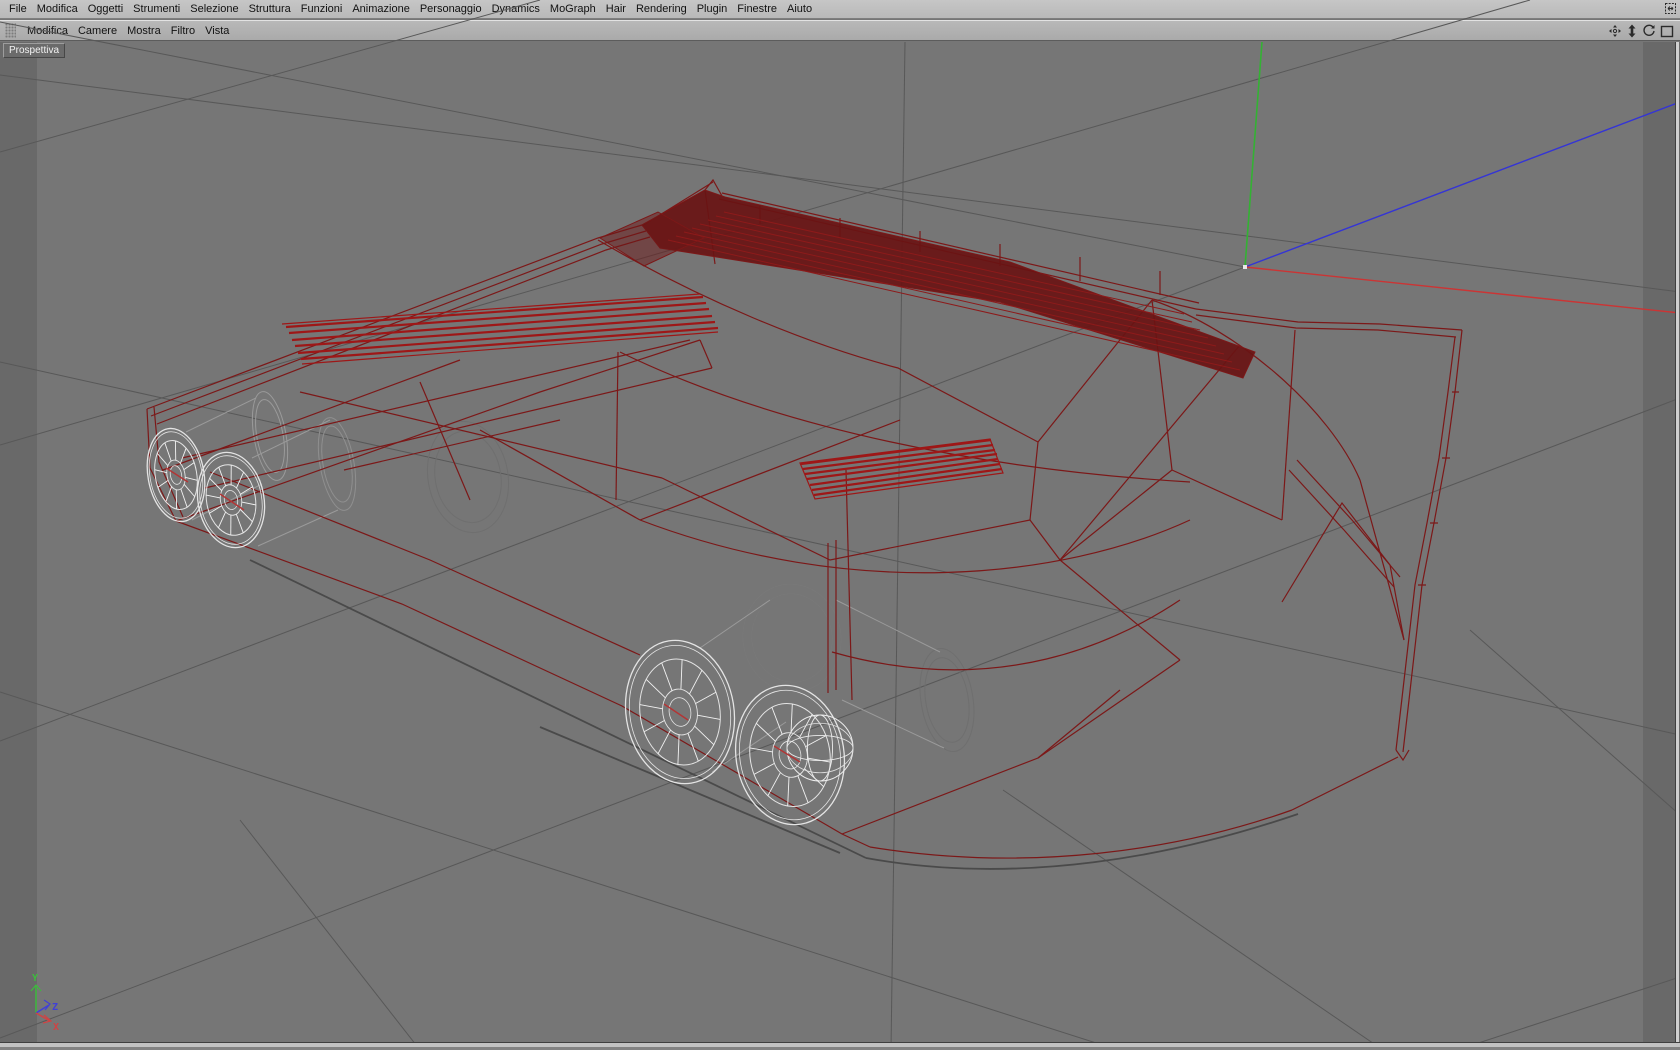 This screenshot has width=1680, height=1050. Describe the element at coordinates (927, 284) in the screenshot. I see `car-roof-panel` at that location.